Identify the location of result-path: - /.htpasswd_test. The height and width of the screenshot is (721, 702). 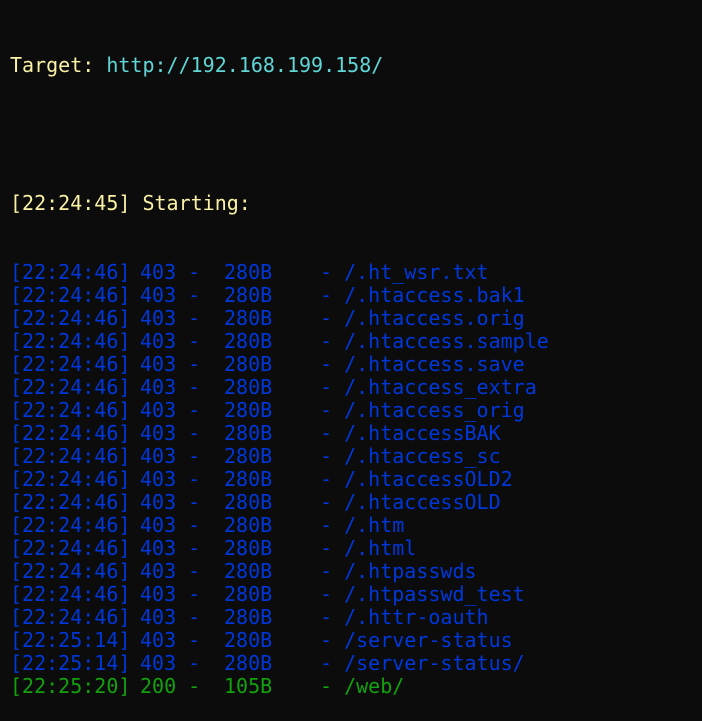
(422, 594).